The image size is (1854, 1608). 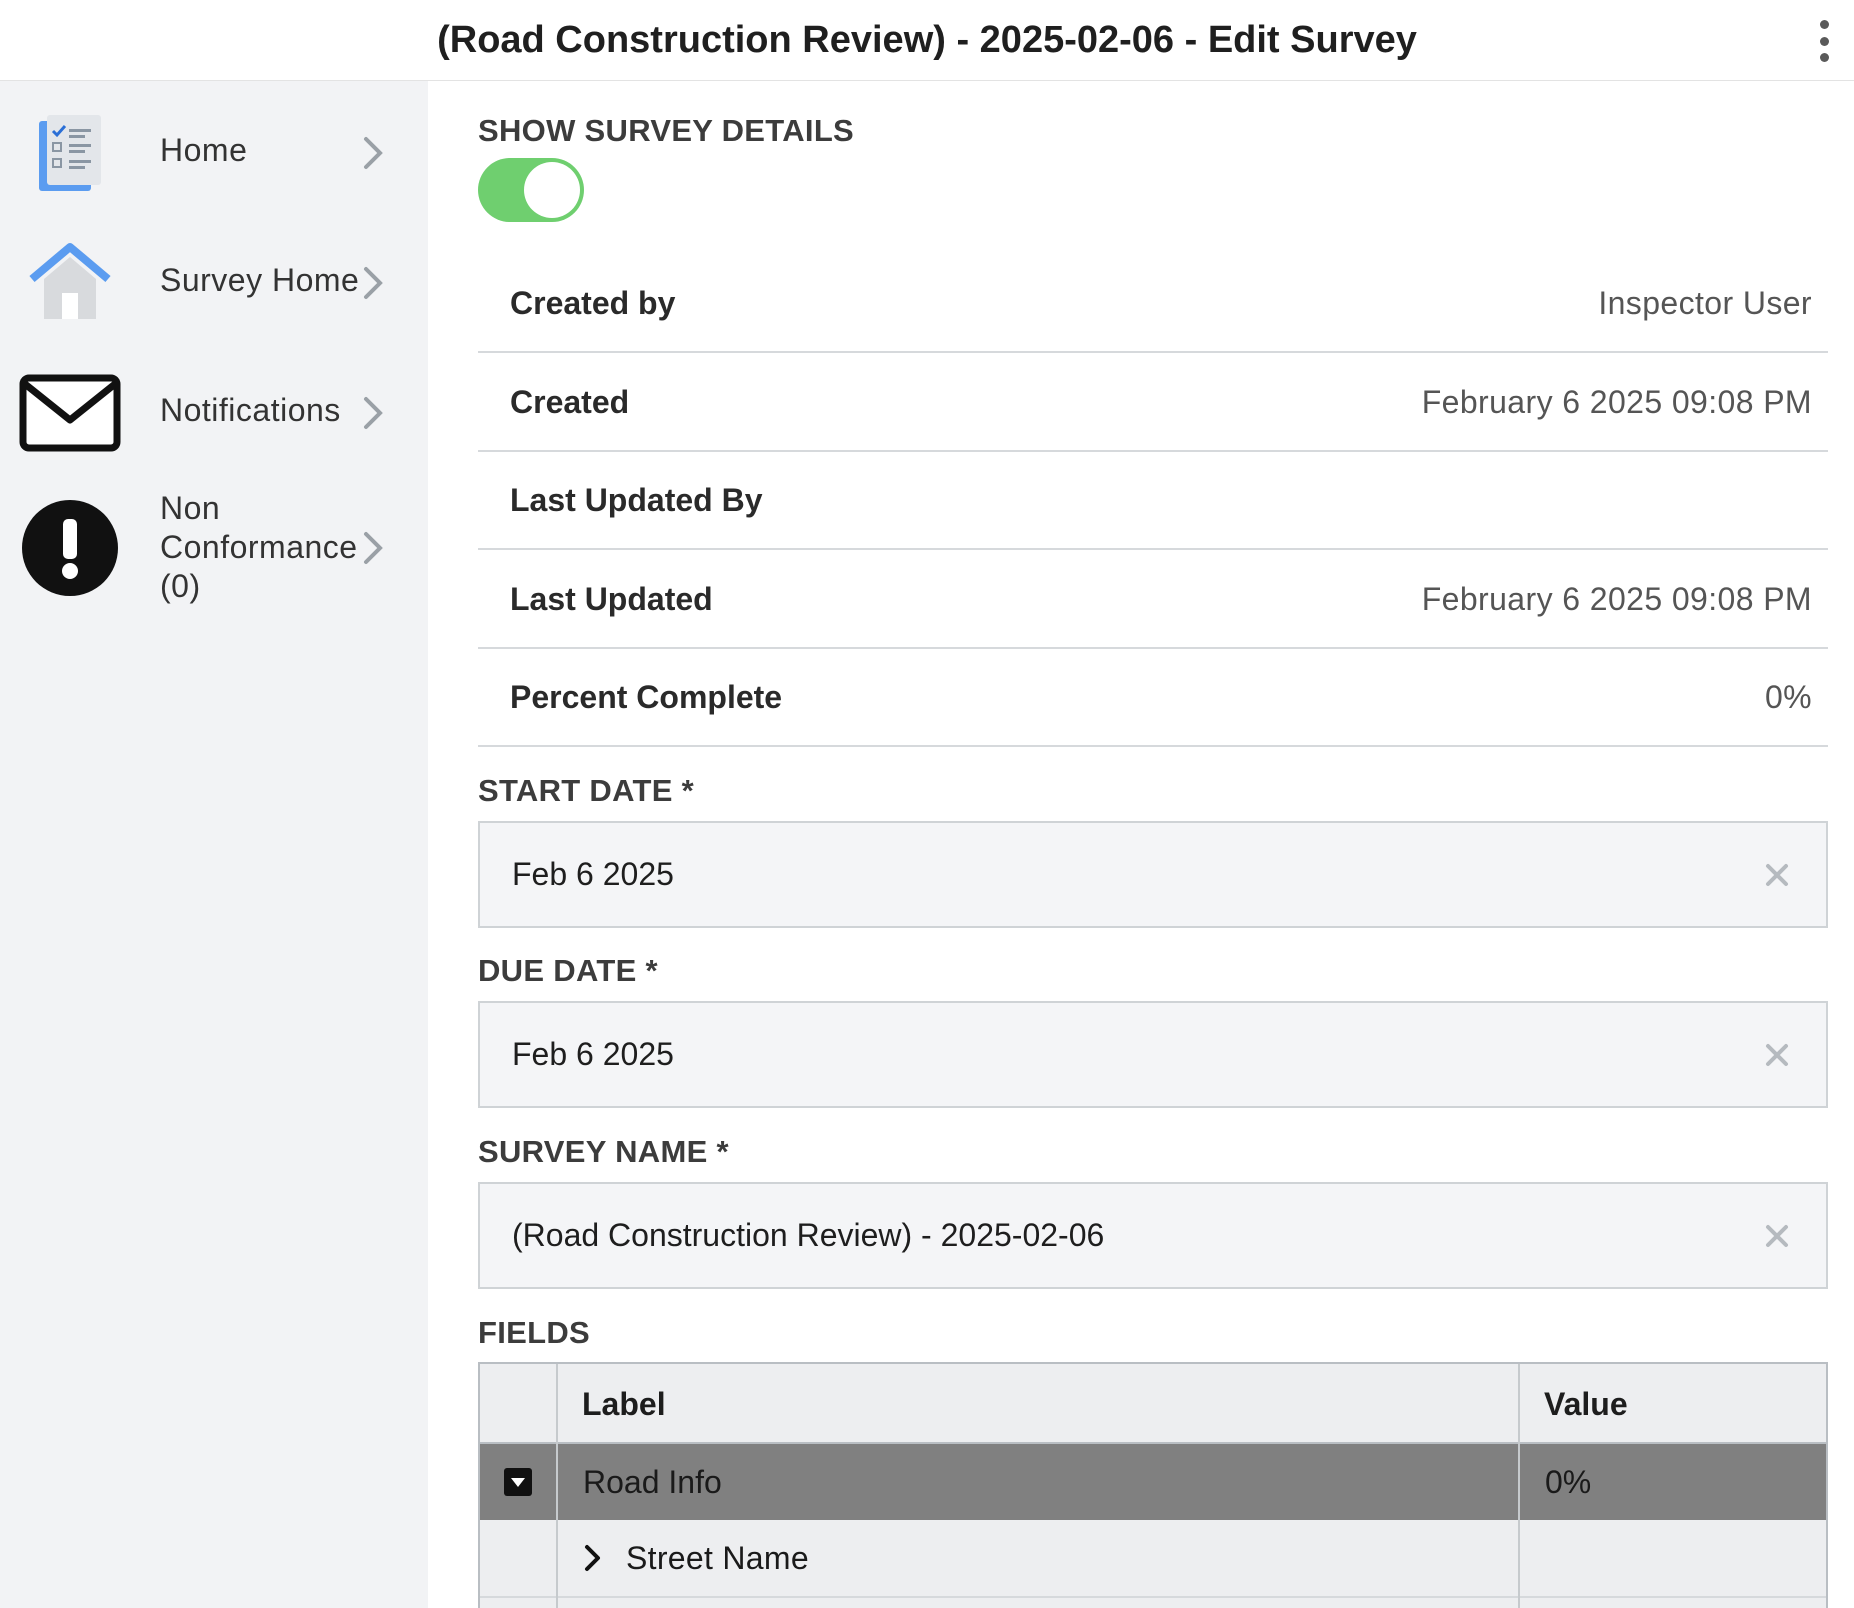 What do you see at coordinates (593, 1054) in the screenshot?
I see `due-date-value: Feb 6 2025` at bounding box center [593, 1054].